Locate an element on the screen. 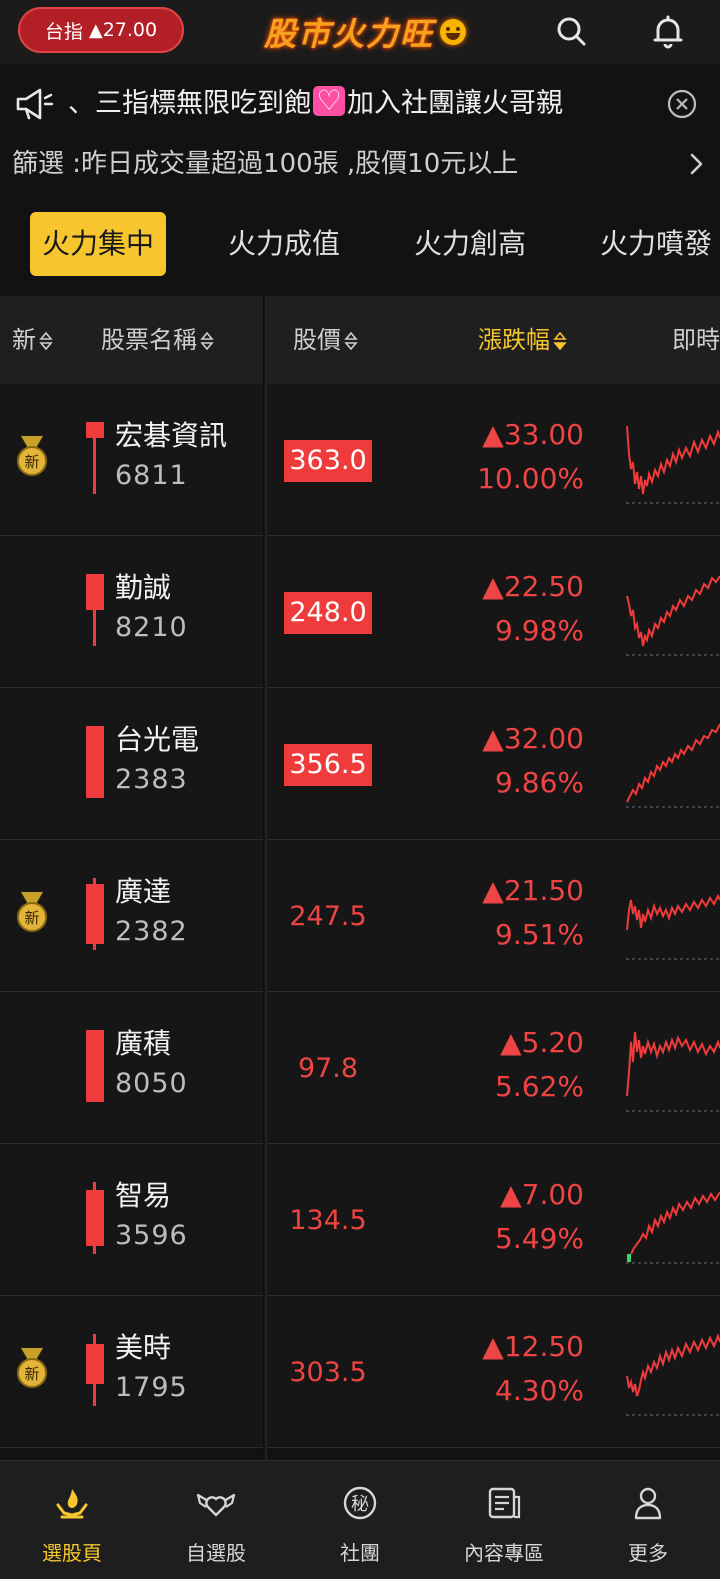 The width and height of the screenshot is (720, 1579). nav-label: 自選股 is located at coordinates (216, 1553).